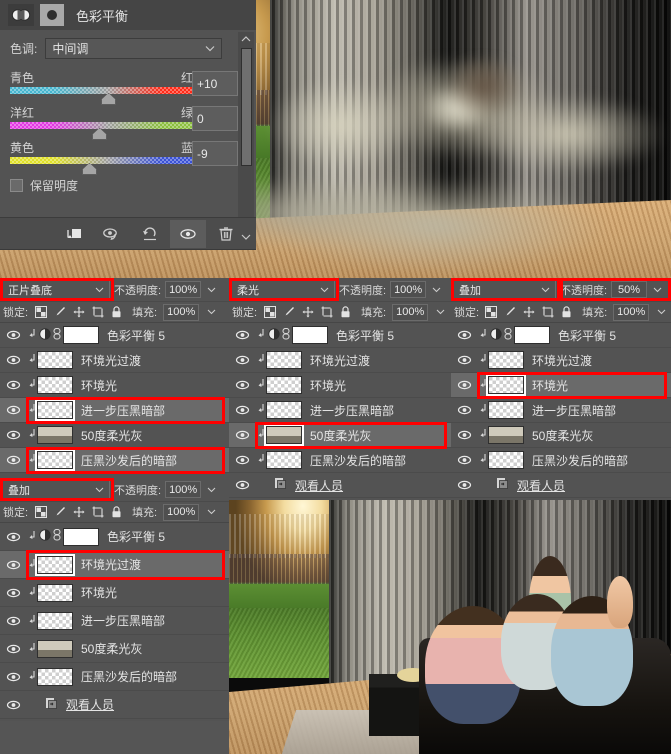 This screenshot has width=671, height=754. Describe the element at coordinates (246, 107) in the screenshot. I see `scrollbar-thumb` at that location.